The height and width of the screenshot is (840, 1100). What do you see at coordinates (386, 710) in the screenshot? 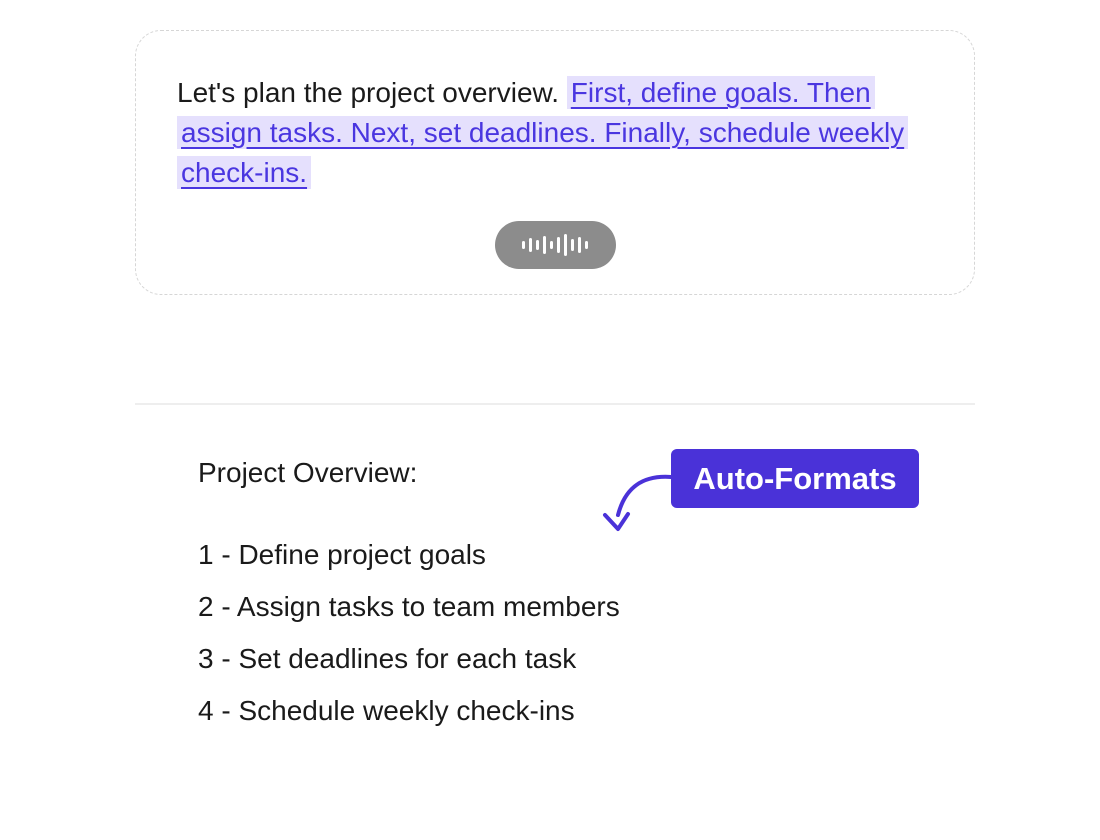
I see `list-item: 4 - Schedule weekly check-ins` at bounding box center [386, 710].